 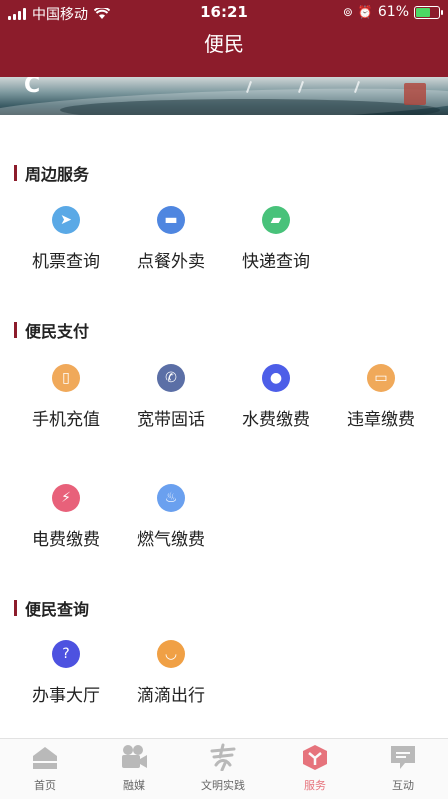 What do you see at coordinates (276, 378) in the screenshot?
I see `water-icon: ●` at bounding box center [276, 378].